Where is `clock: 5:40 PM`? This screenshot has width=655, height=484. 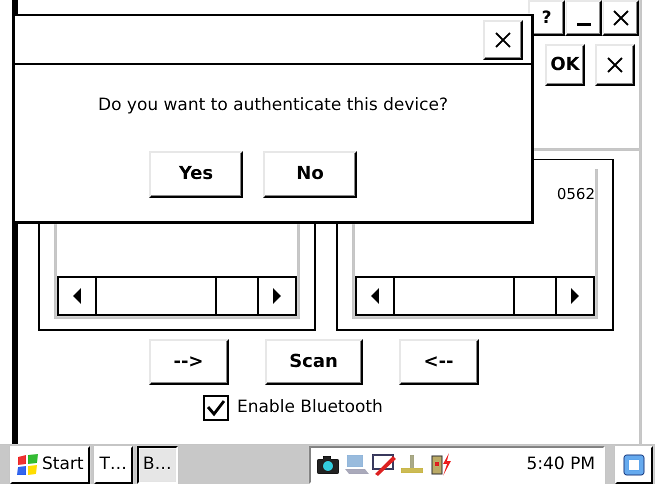
clock: 5:40 PM is located at coordinates (560, 464).